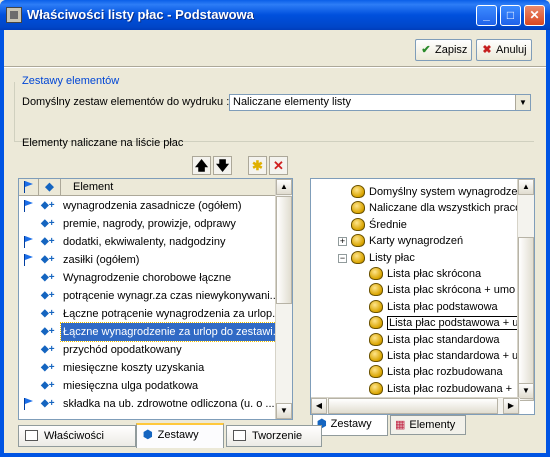 The width and height of the screenshot is (550, 457). I want to click on table-row: ◆+ miesięczne koszty uzyskania, so click(147, 368).